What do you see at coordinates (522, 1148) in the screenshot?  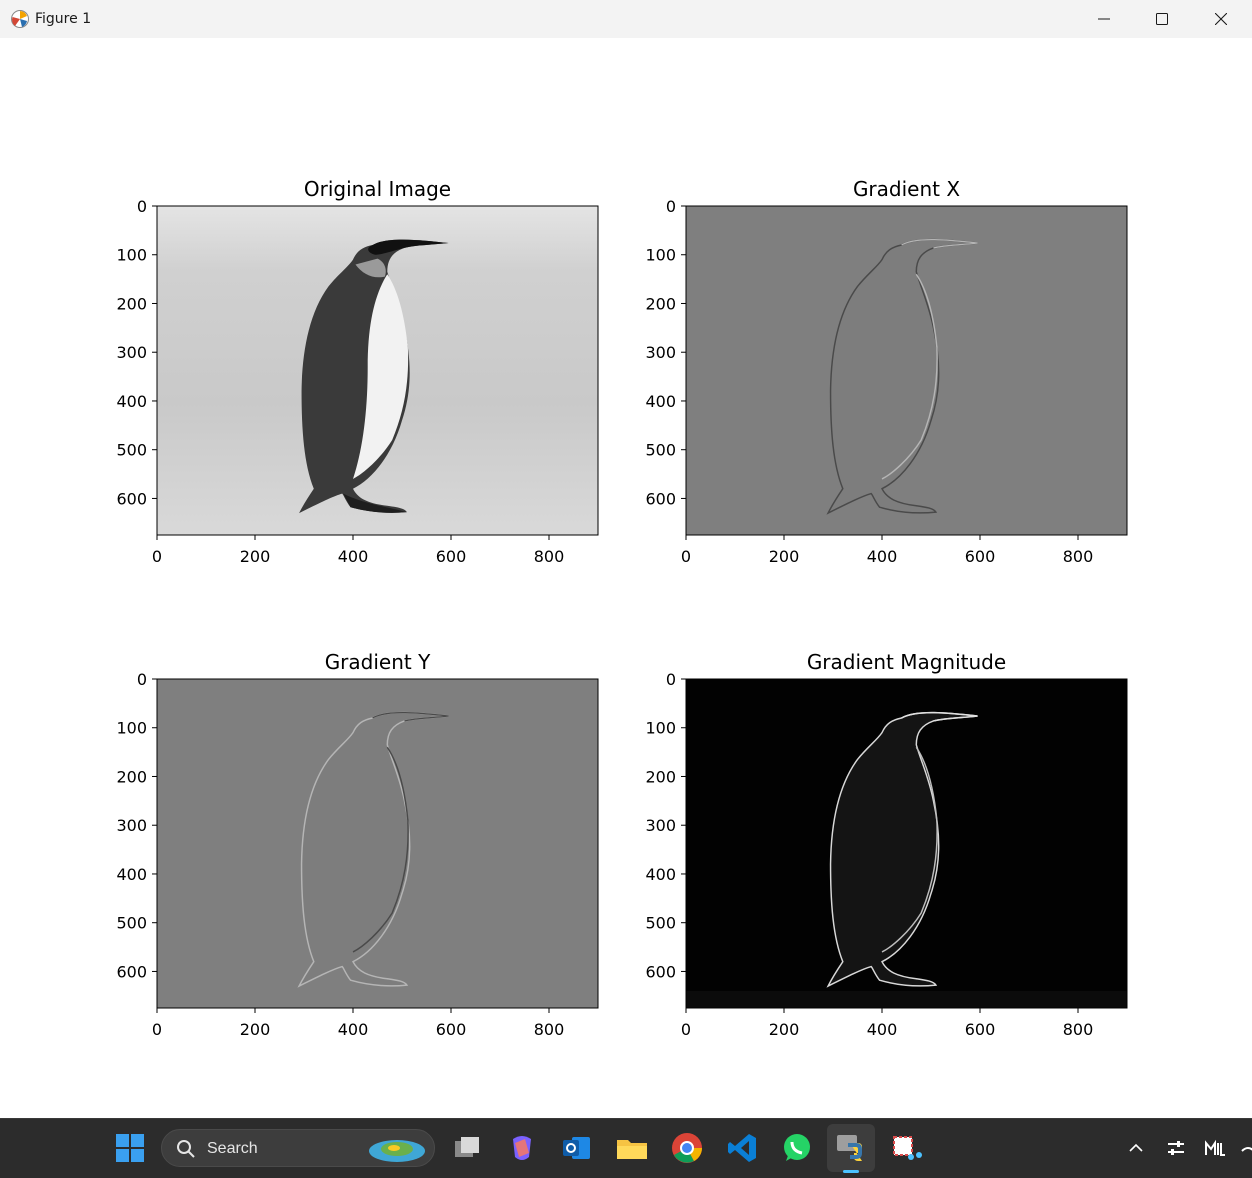 I see `copilot-icon` at bounding box center [522, 1148].